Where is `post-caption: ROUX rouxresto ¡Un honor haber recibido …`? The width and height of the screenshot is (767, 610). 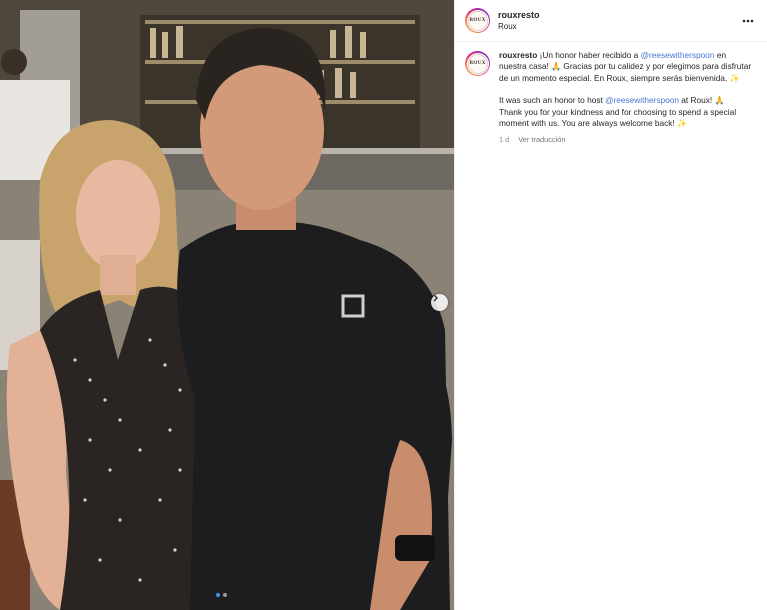 post-caption: ROUX rouxresto ¡Un honor haber recibido … is located at coordinates (611, 98).